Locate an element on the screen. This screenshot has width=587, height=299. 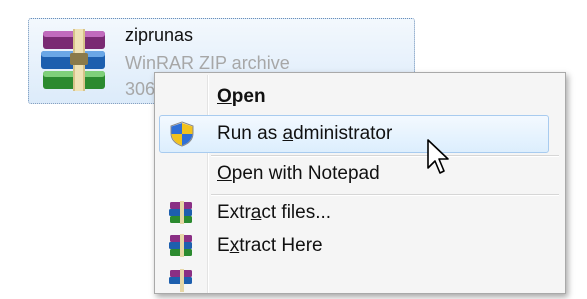
menu-item-run-as-administrator: Run as administrator is located at coordinates (354, 134).